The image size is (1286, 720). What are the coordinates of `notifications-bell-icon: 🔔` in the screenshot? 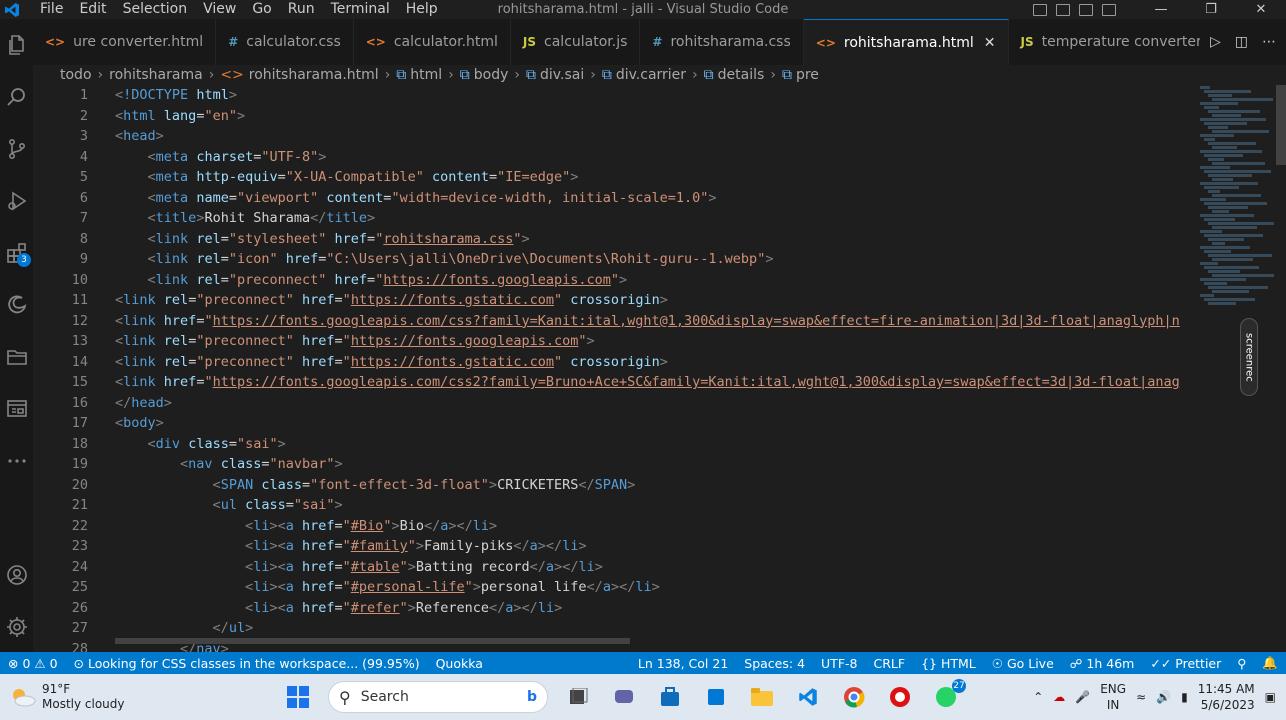 It's located at (1270, 663).